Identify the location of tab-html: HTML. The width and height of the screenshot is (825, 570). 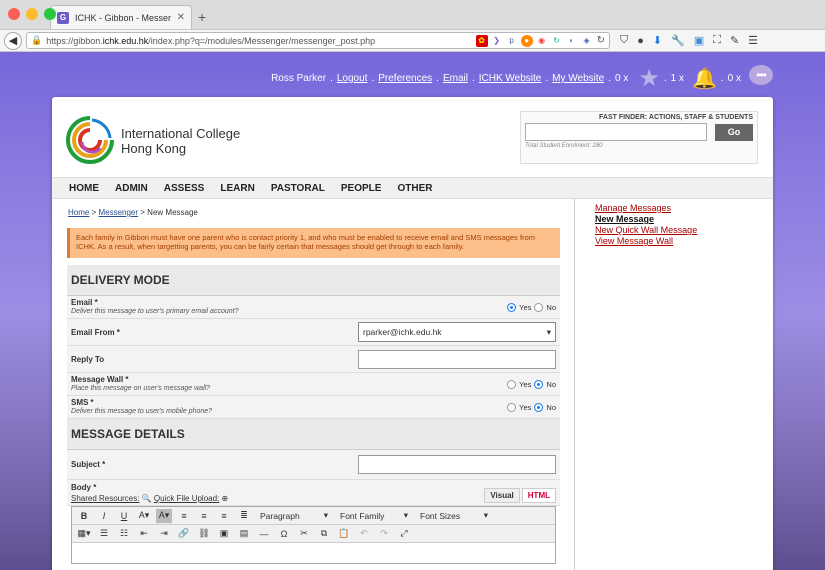
(538, 495).